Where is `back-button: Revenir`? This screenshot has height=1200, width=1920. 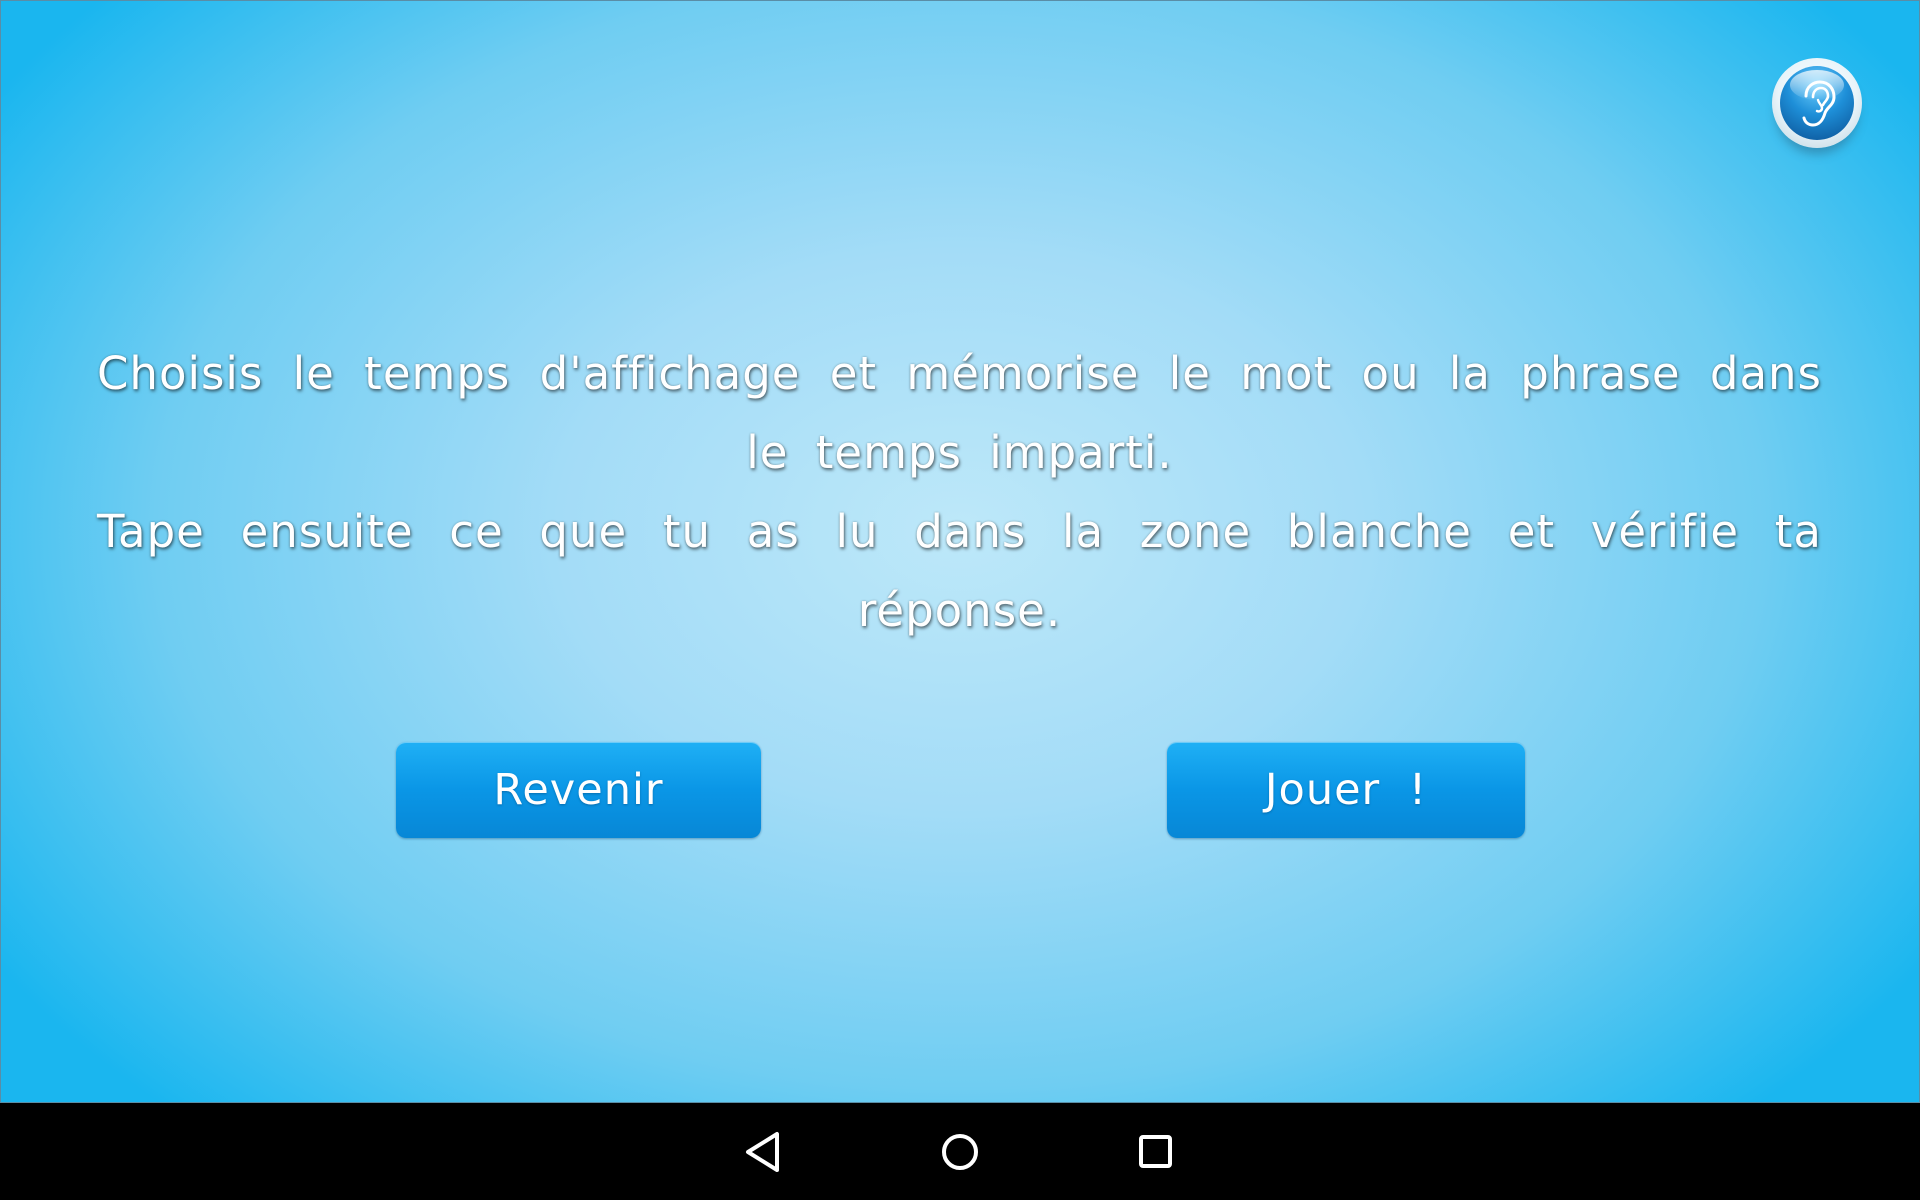
back-button: Revenir is located at coordinates (578, 790).